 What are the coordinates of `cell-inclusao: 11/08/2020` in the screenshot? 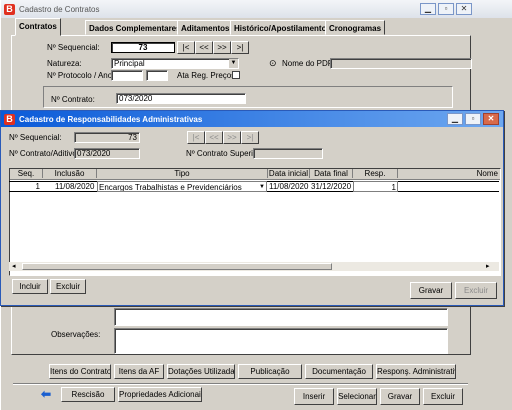 It's located at (76, 186).